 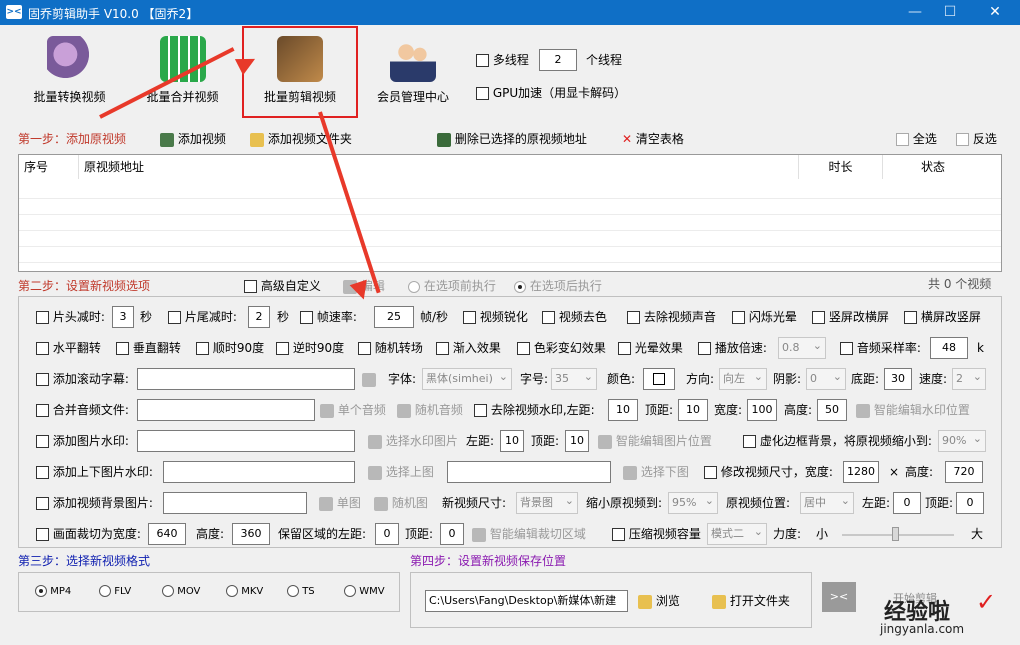 I want to click on img-left-input: 10, so click(x=512, y=441).